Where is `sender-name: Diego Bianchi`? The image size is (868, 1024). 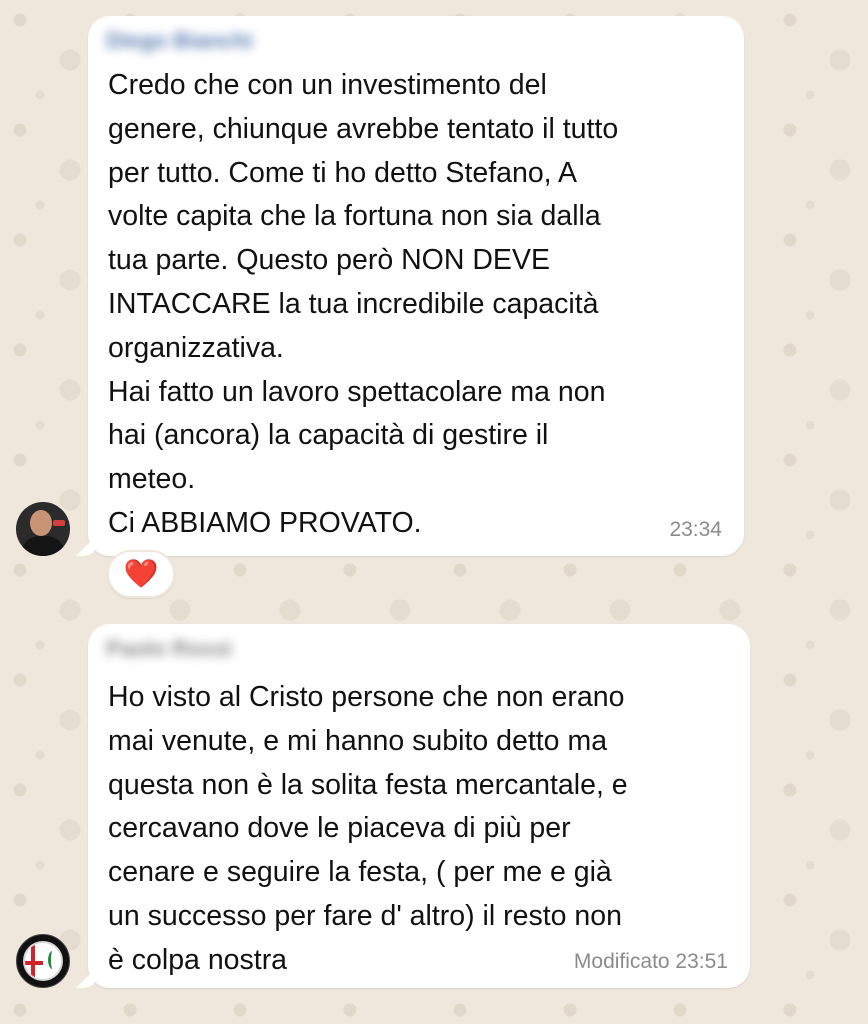
sender-name: Diego Bianchi is located at coordinates (179, 40).